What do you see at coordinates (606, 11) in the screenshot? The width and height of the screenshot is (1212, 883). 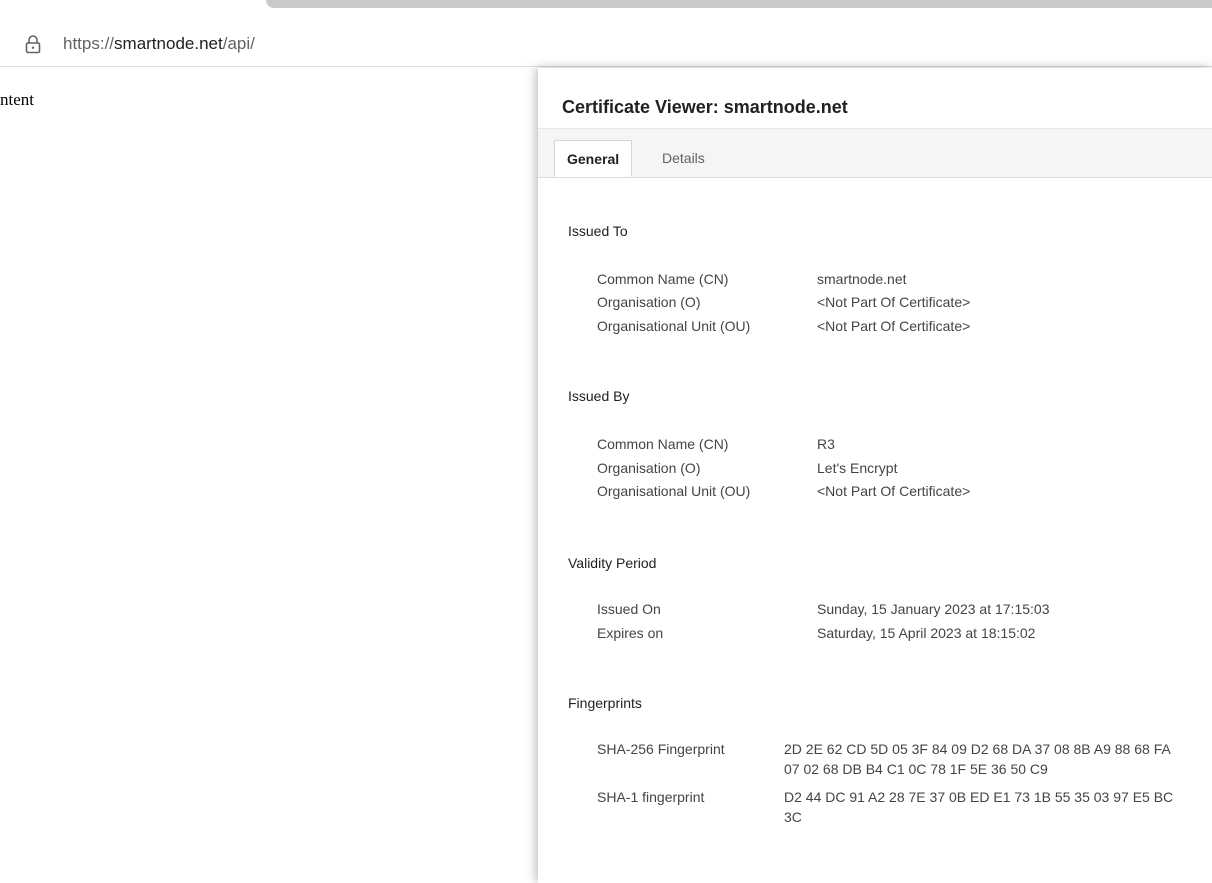 I see `browser-tab-strip` at bounding box center [606, 11].